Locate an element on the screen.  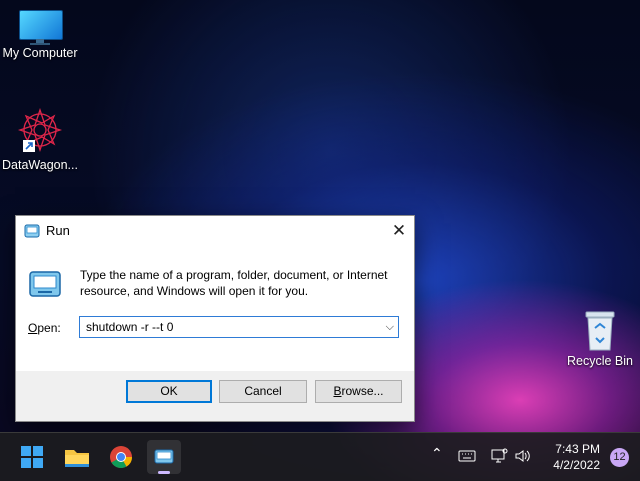
open-label: Open: is located at coordinates (44, 328).